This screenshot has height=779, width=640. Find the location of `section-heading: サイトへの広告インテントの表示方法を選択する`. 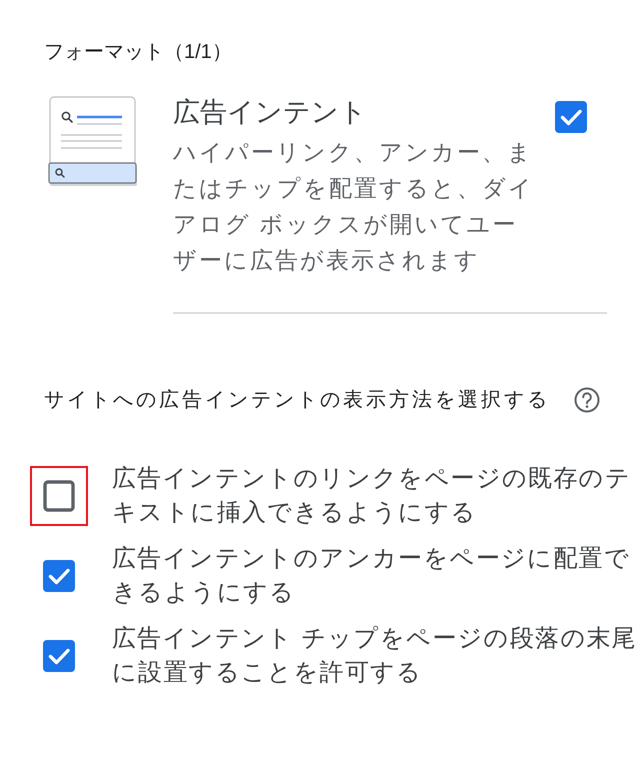

section-heading: サイトへの広告インテントの表示方法を選択する is located at coordinates (297, 400).